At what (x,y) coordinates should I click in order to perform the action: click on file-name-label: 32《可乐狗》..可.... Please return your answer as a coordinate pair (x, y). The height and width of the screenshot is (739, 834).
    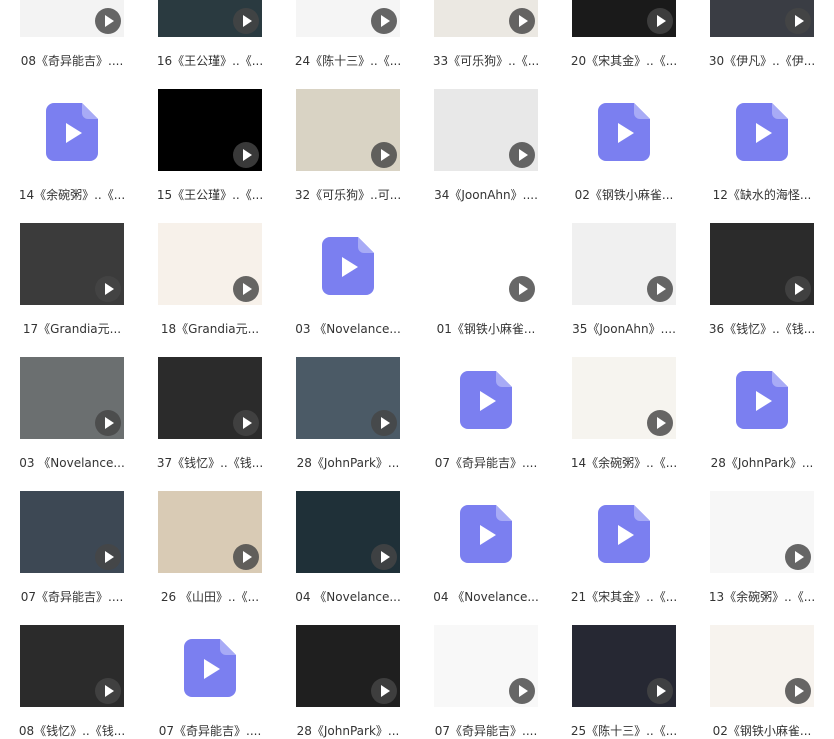
    Looking at the image, I should click on (348, 195).